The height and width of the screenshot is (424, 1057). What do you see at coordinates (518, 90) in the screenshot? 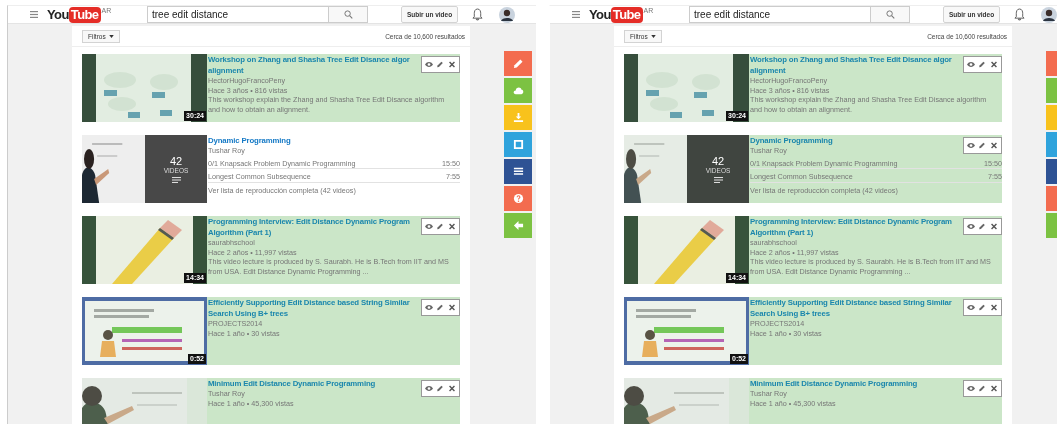
I see `cloud-upload-icon` at bounding box center [518, 90].